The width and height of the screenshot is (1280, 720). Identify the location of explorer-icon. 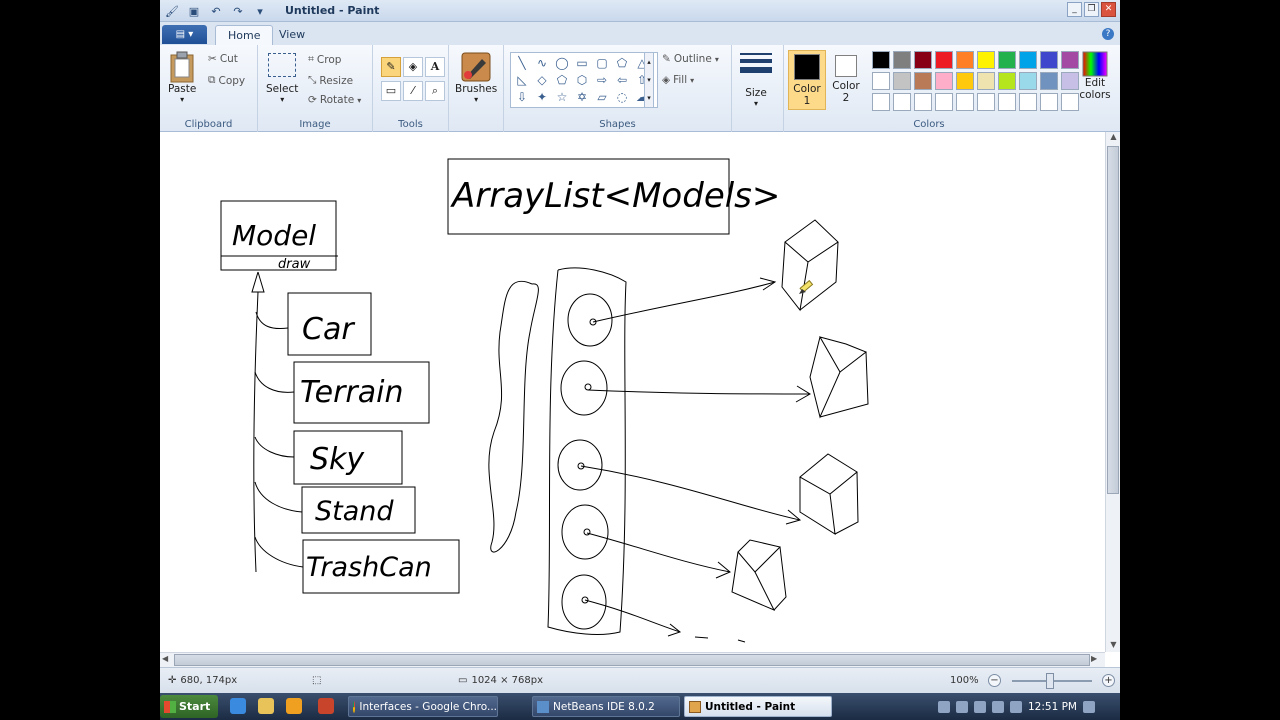
(266, 706).